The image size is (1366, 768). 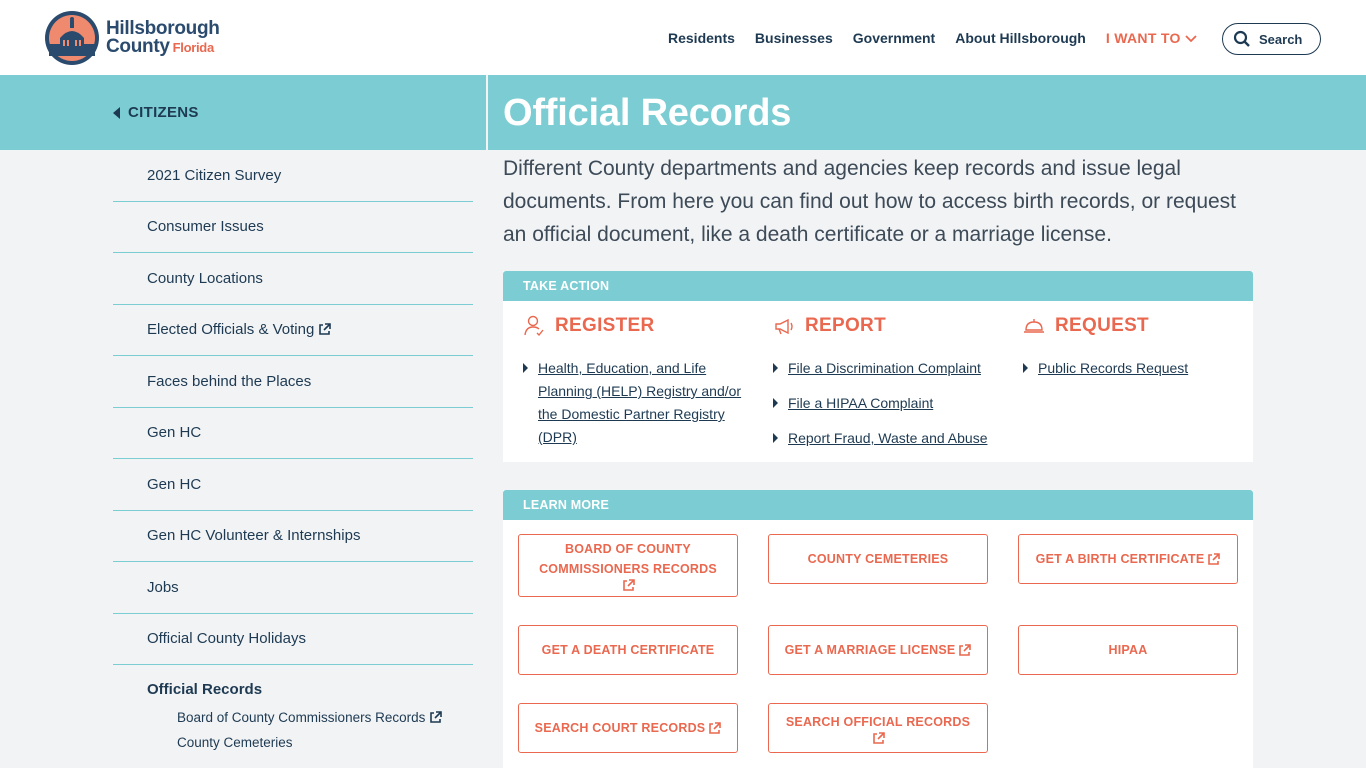 What do you see at coordinates (628, 559) in the screenshot?
I see `button-label: BOARD OF COUNTY COMMISSIONERS RECORDS` at bounding box center [628, 559].